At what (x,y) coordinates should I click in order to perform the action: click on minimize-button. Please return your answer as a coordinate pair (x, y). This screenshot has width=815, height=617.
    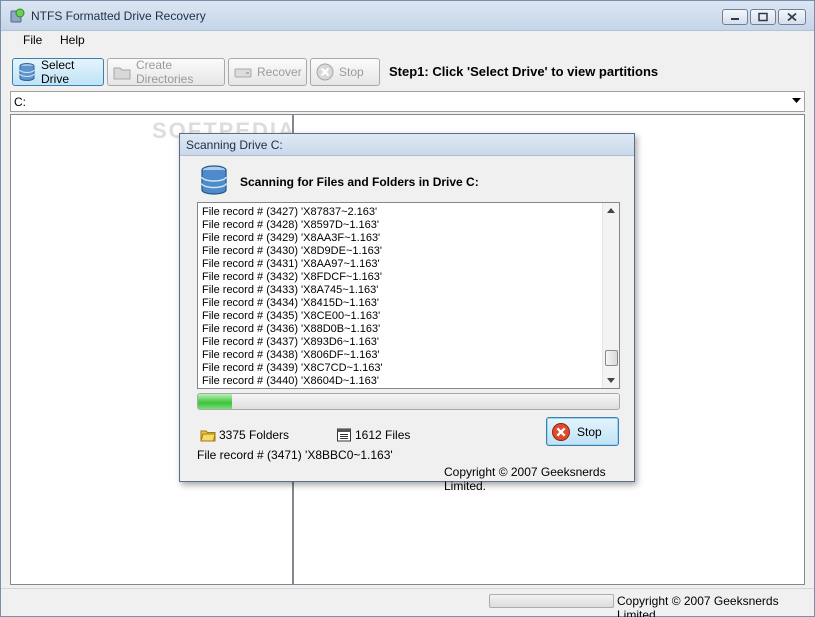
    Looking at the image, I should click on (735, 17).